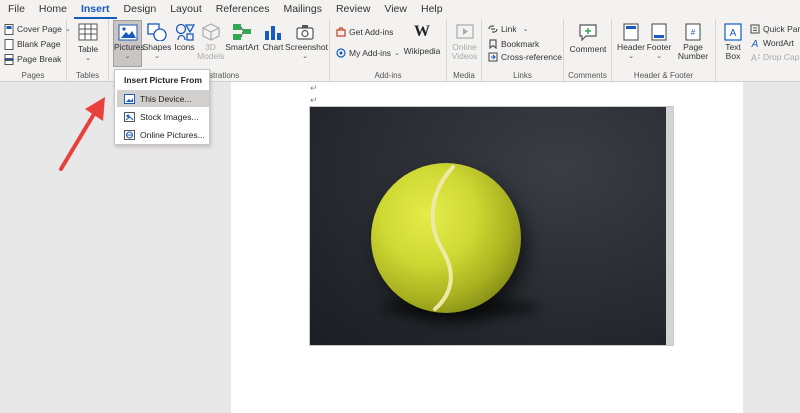 This screenshot has height=413, width=800. I want to click on store-icon, so click(341, 32).